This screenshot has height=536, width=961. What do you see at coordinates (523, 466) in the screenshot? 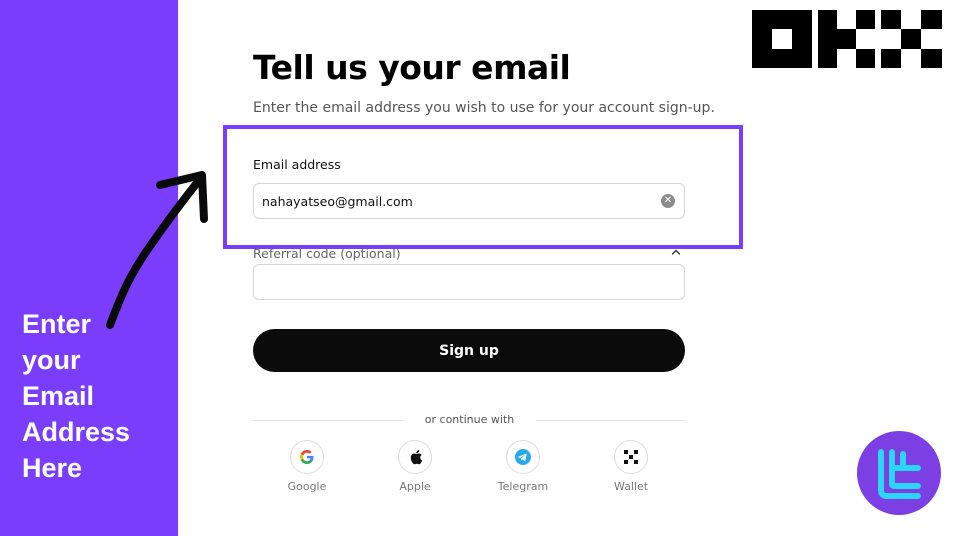
I see `telegram-login-button: Telegram` at bounding box center [523, 466].